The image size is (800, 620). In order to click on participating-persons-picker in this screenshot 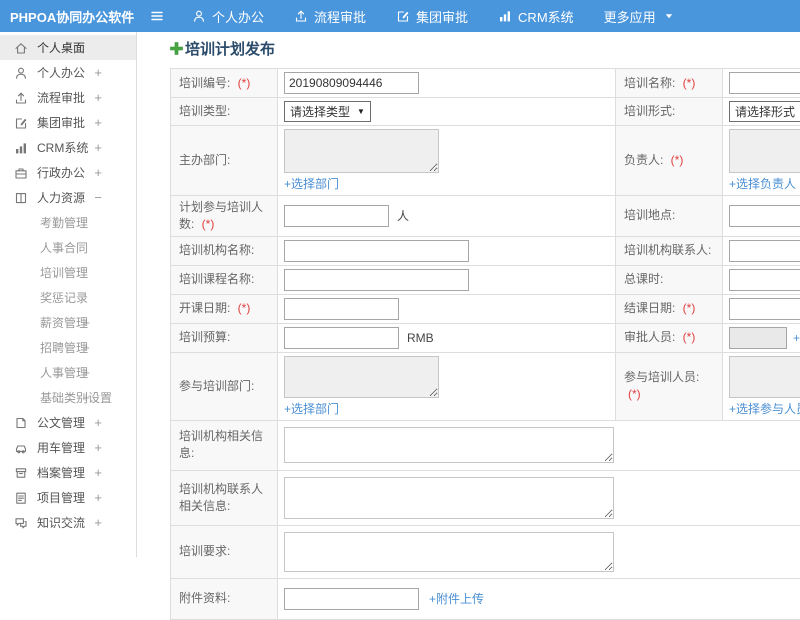, I will do `click(764, 376)`.